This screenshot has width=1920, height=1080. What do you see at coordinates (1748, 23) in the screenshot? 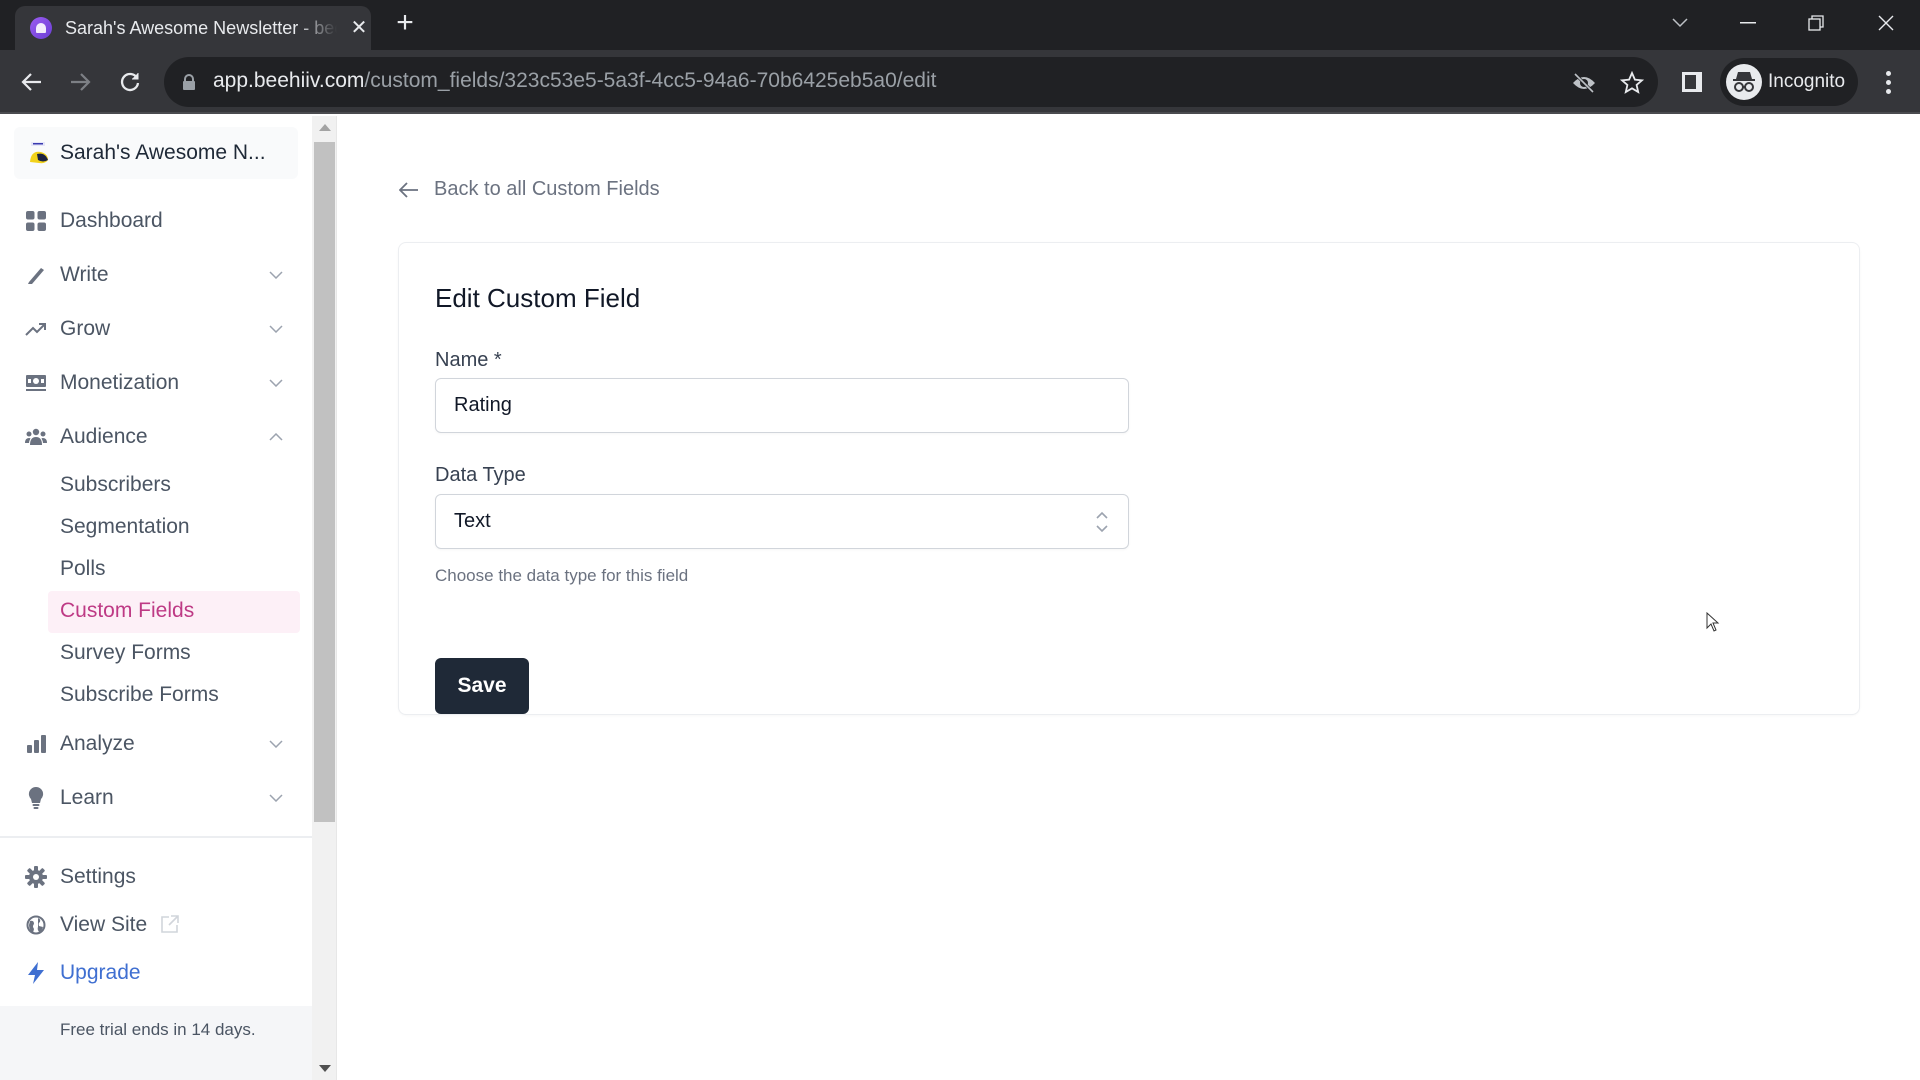
I see `minimize-window-icon` at bounding box center [1748, 23].